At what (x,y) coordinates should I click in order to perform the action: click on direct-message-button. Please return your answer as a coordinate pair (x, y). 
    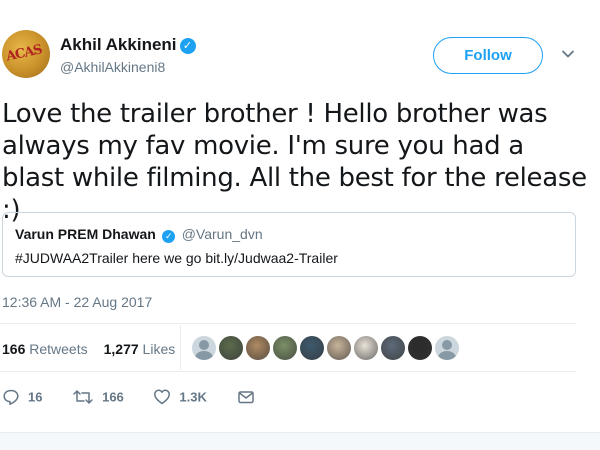
    Looking at the image, I should click on (250, 397).